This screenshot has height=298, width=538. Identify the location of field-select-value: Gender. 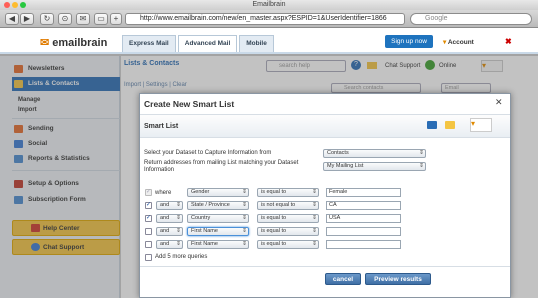
(200, 192).